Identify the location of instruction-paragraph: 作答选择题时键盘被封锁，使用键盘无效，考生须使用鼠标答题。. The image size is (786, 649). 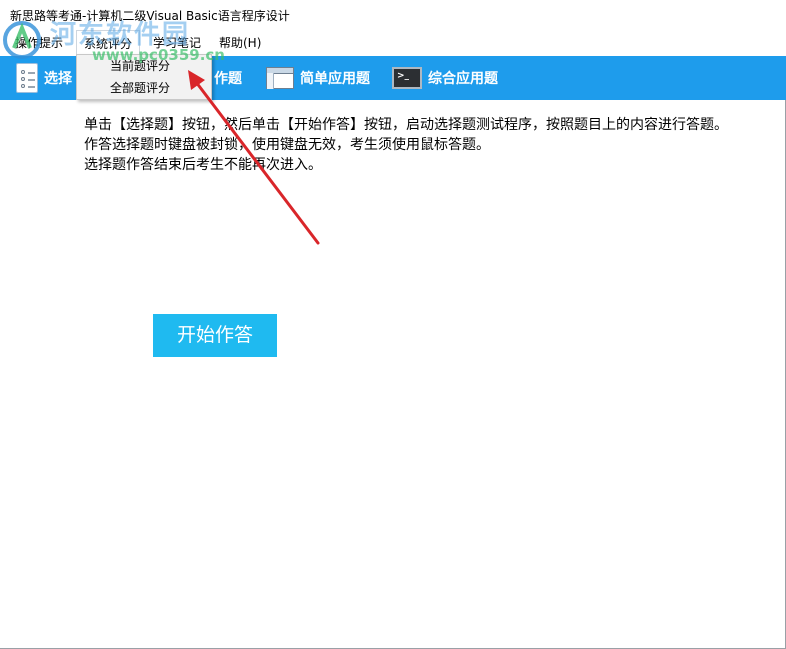
(287, 145).